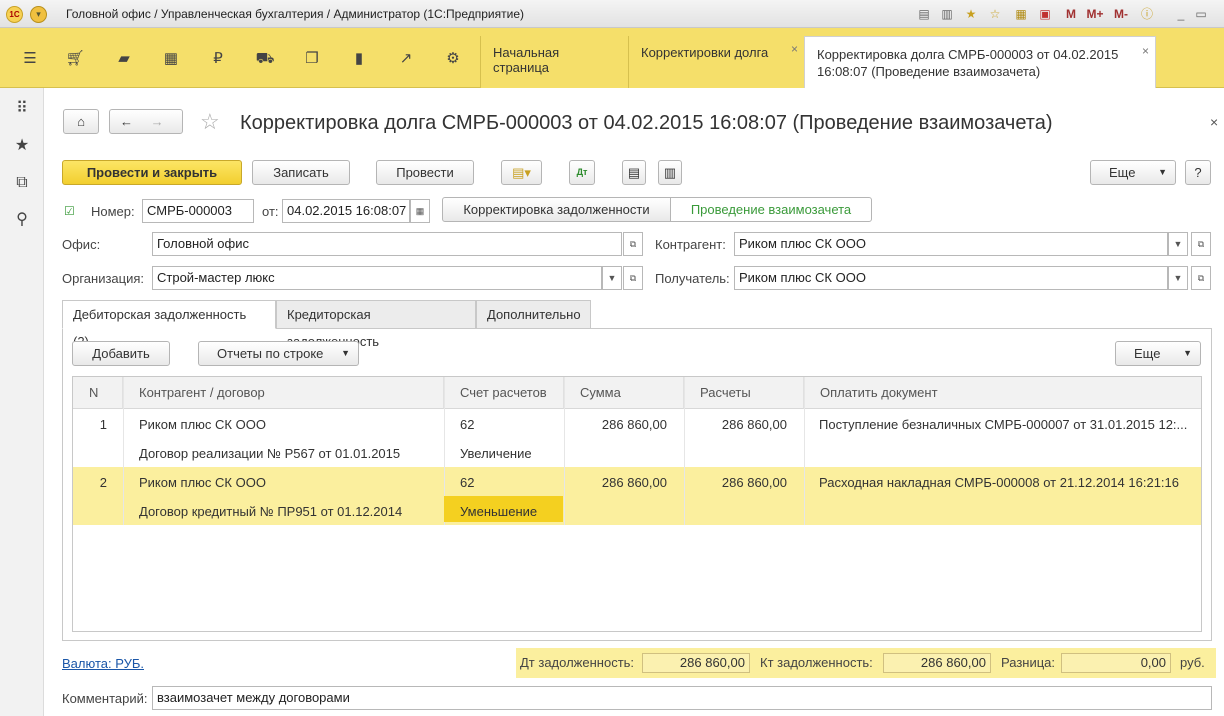 Image resolution: width=1224 pixels, height=716 pixels. I want to click on info-icon: ⓘ, so click(1147, 14).